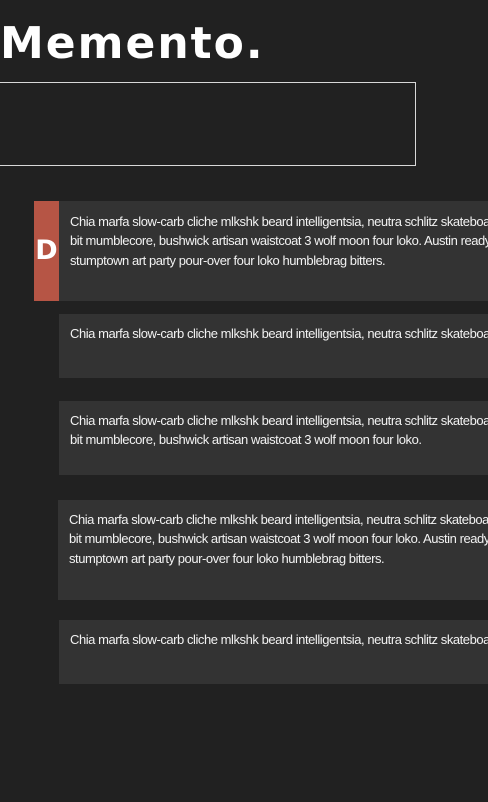 The width and height of the screenshot is (488, 802). What do you see at coordinates (46, 251) in the screenshot?
I see `delete-note-button: D` at bounding box center [46, 251].